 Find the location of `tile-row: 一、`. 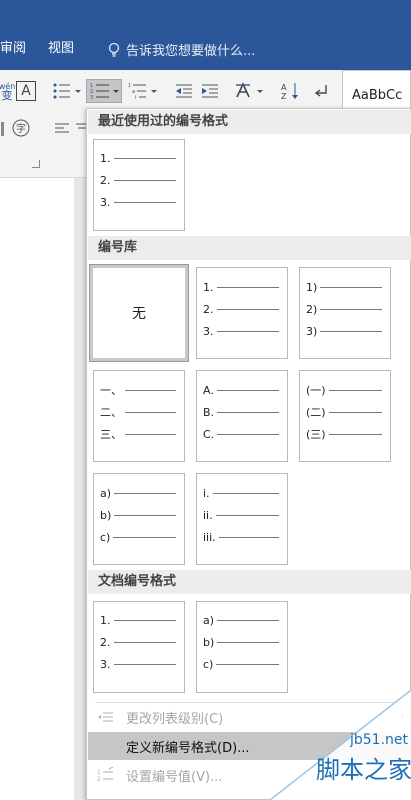

tile-row: 一、 is located at coordinates (138, 390).